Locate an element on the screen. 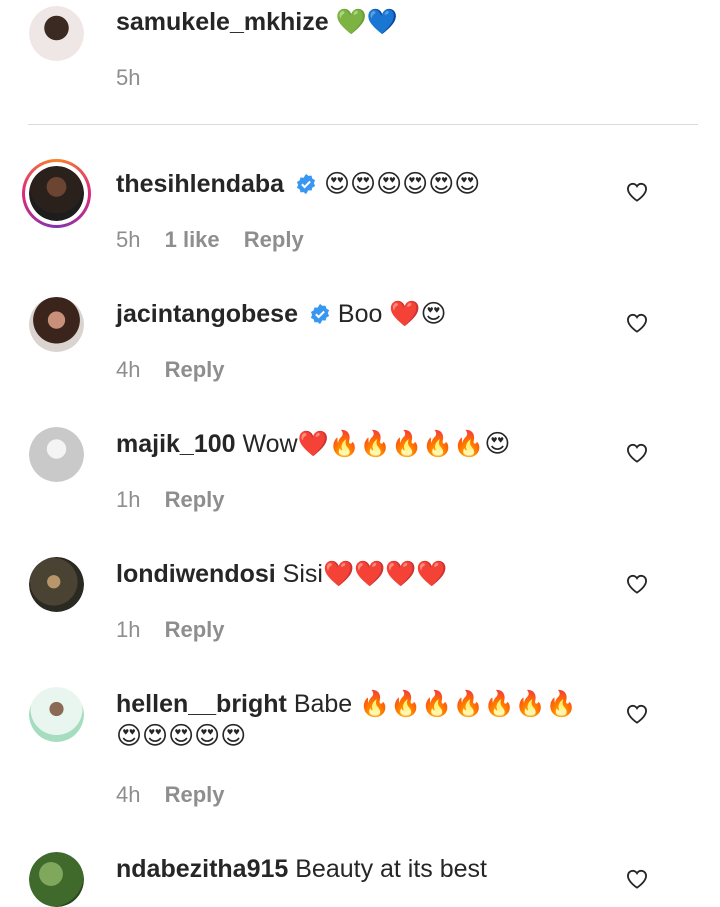 This screenshot has width=720, height=907. comment-line: jacintangobese Boo ❤️😍 is located at coordinates (356, 314).